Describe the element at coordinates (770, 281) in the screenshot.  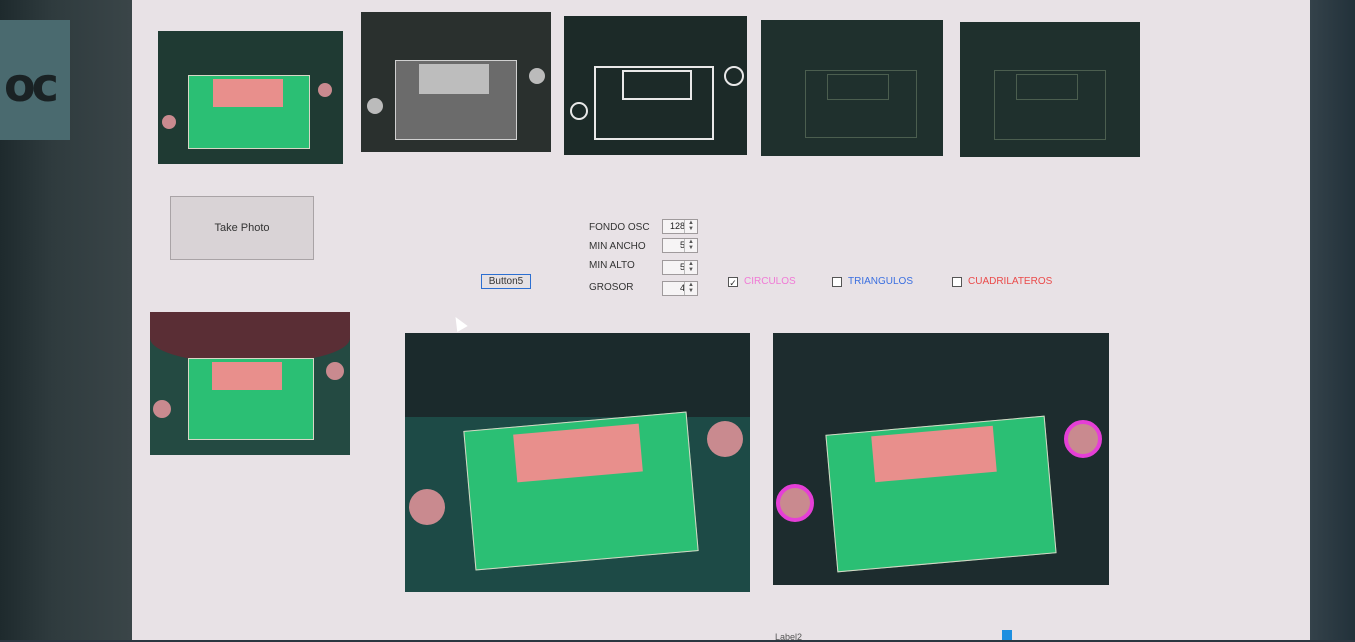
I see `circulos-label: CIRCULOS` at that location.